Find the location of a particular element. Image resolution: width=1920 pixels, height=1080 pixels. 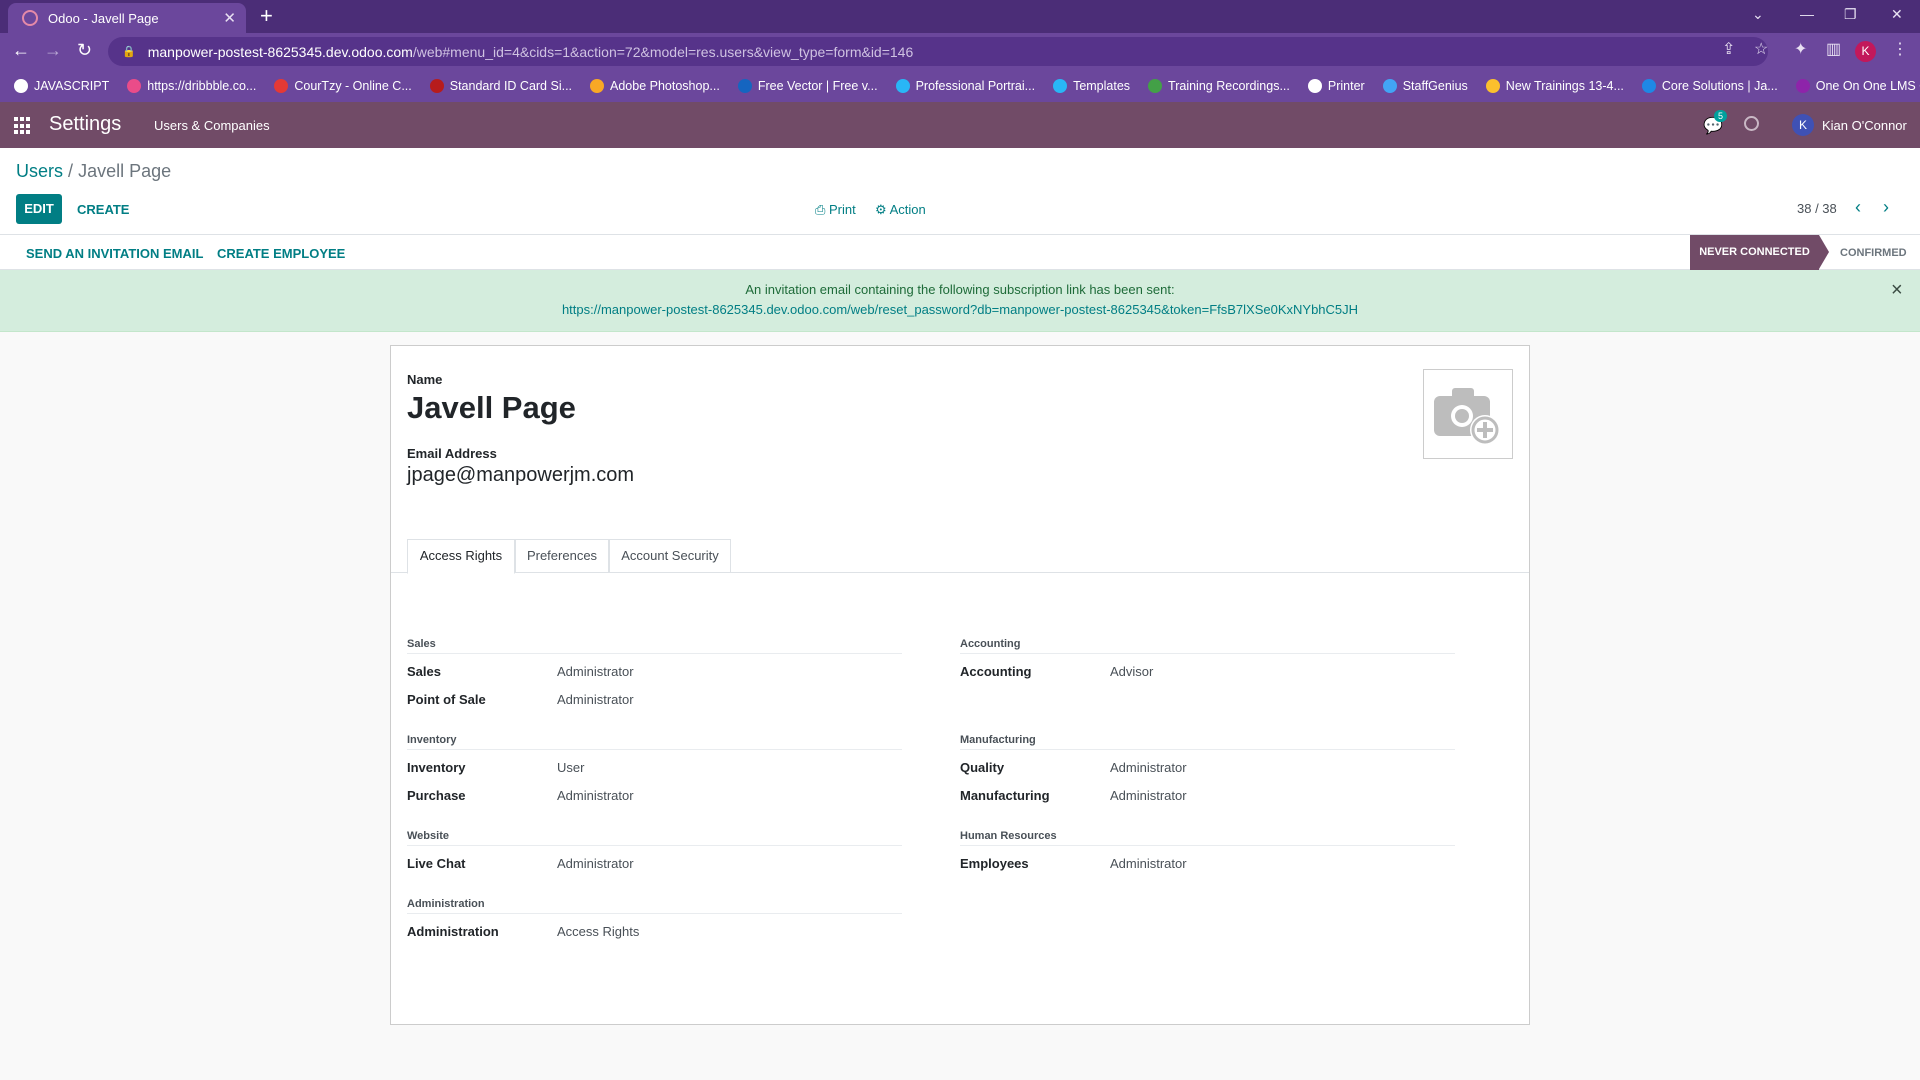

avatar-upload is located at coordinates (1468, 414).